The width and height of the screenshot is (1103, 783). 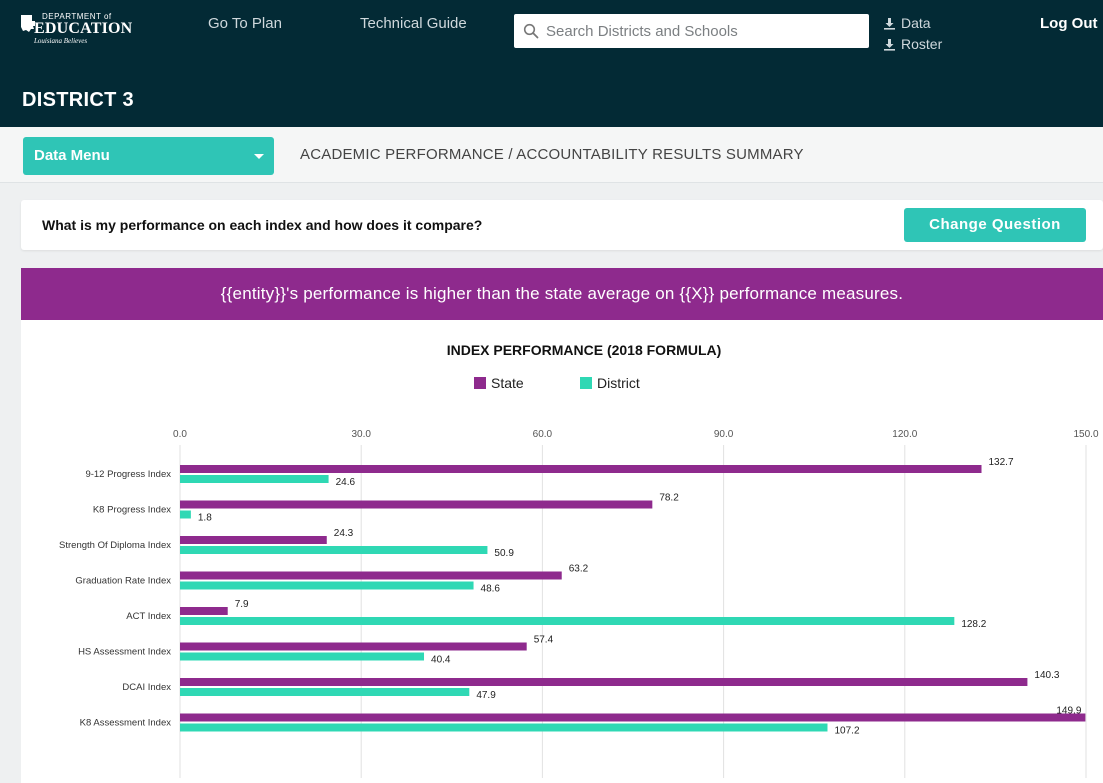 I want to click on logo-line-2: EDUCATION, so click(x=83, y=28).